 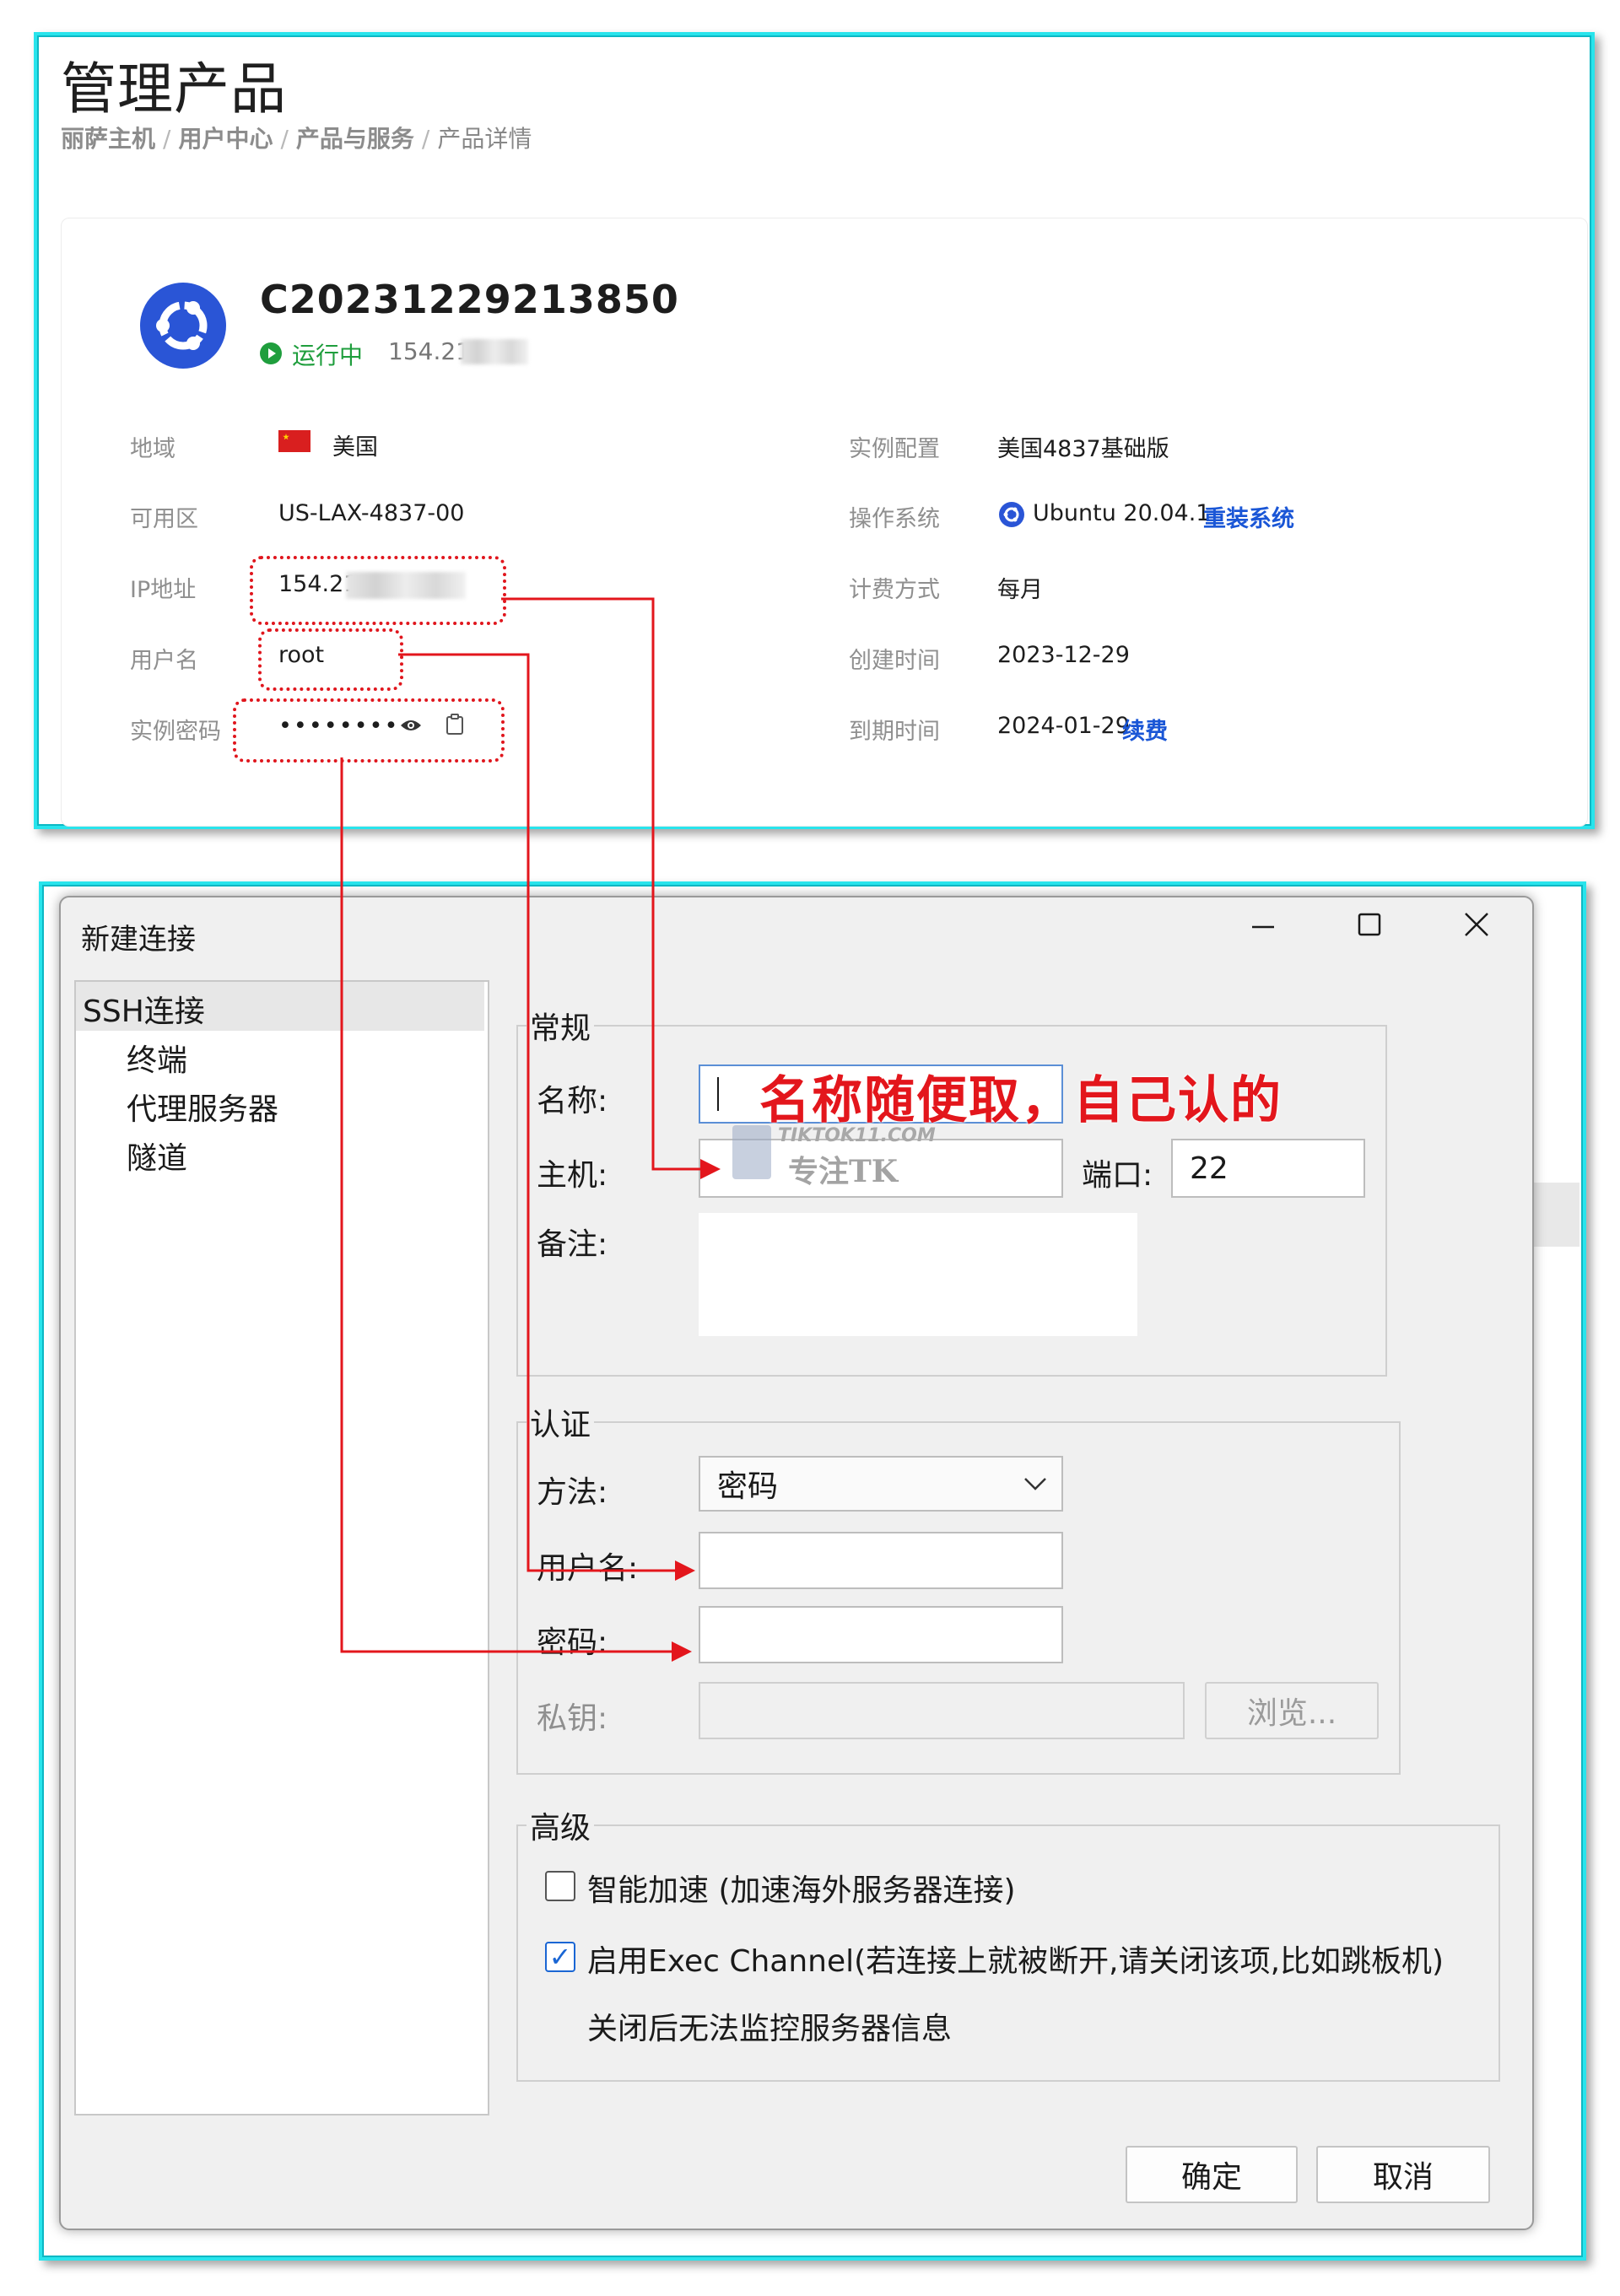 What do you see at coordinates (881, 1634) in the screenshot?
I see `auth-password-input` at bounding box center [881, 1634].